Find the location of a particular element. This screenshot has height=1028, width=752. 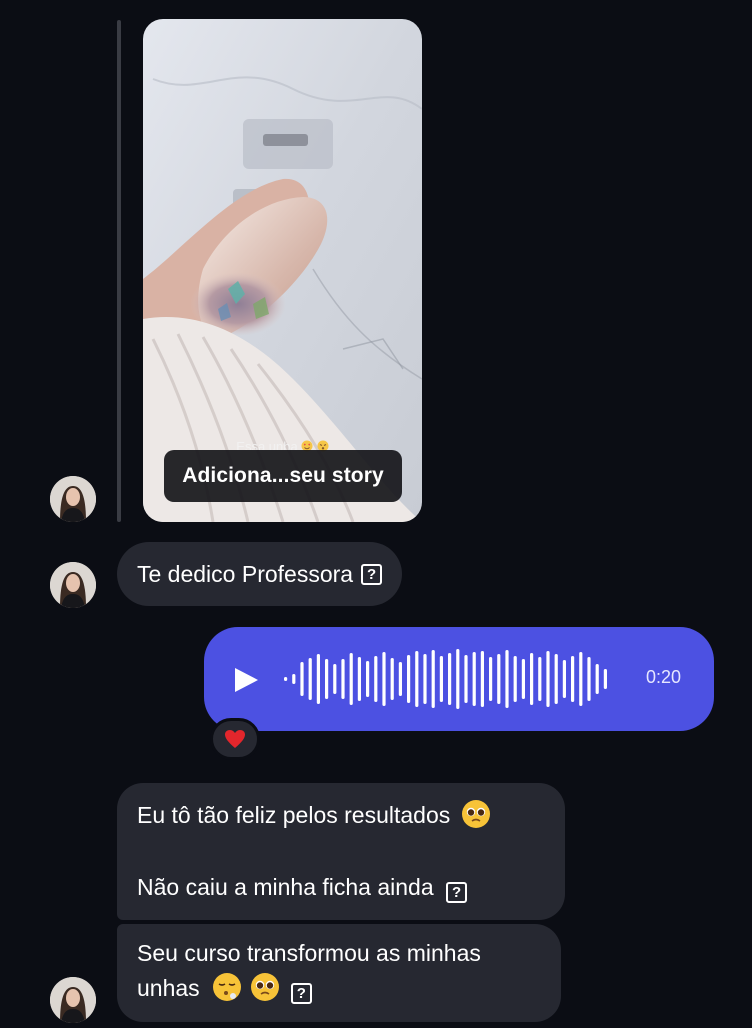

voice-duration: 0:20 is located at coordinates (664, 677).